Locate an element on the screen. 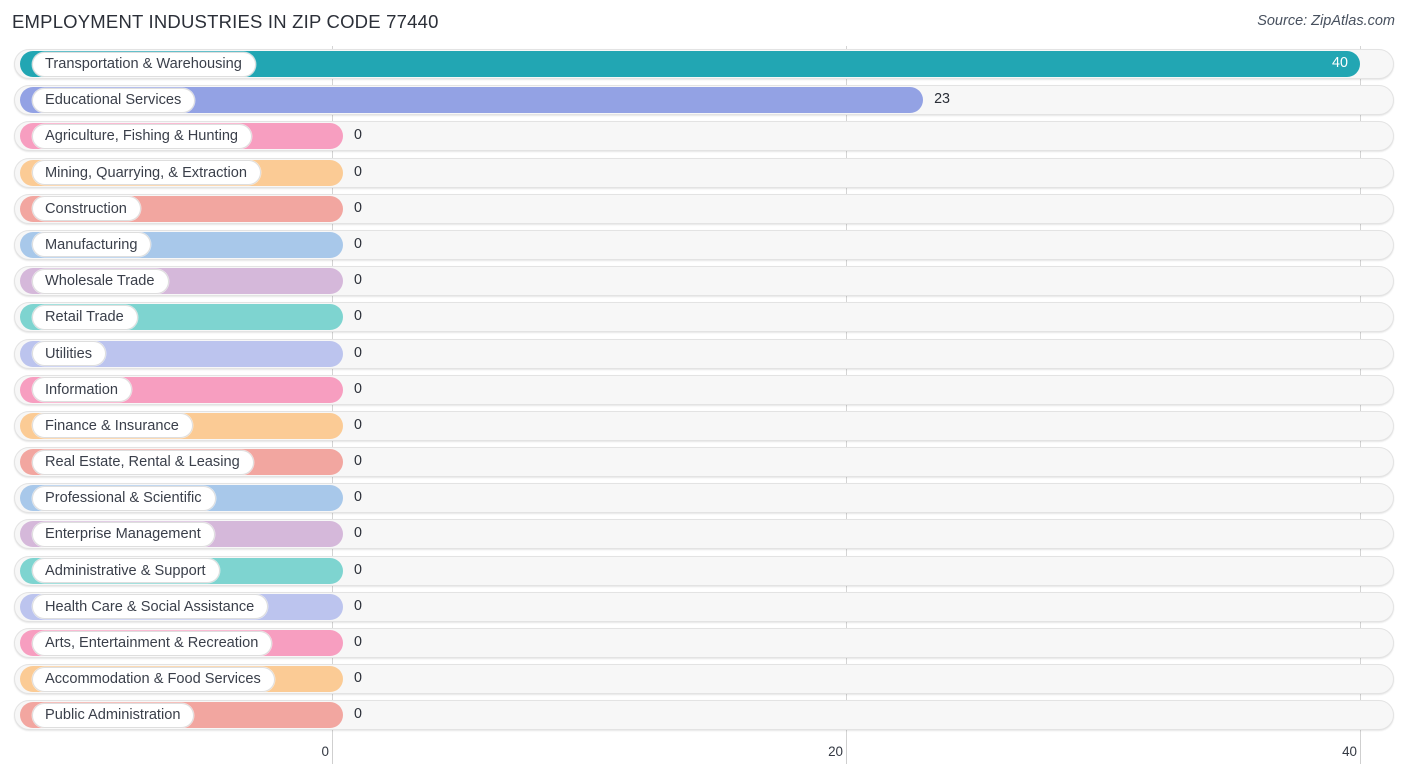  bar-label: Finance & Insurance is located at coordinates (112, 426).